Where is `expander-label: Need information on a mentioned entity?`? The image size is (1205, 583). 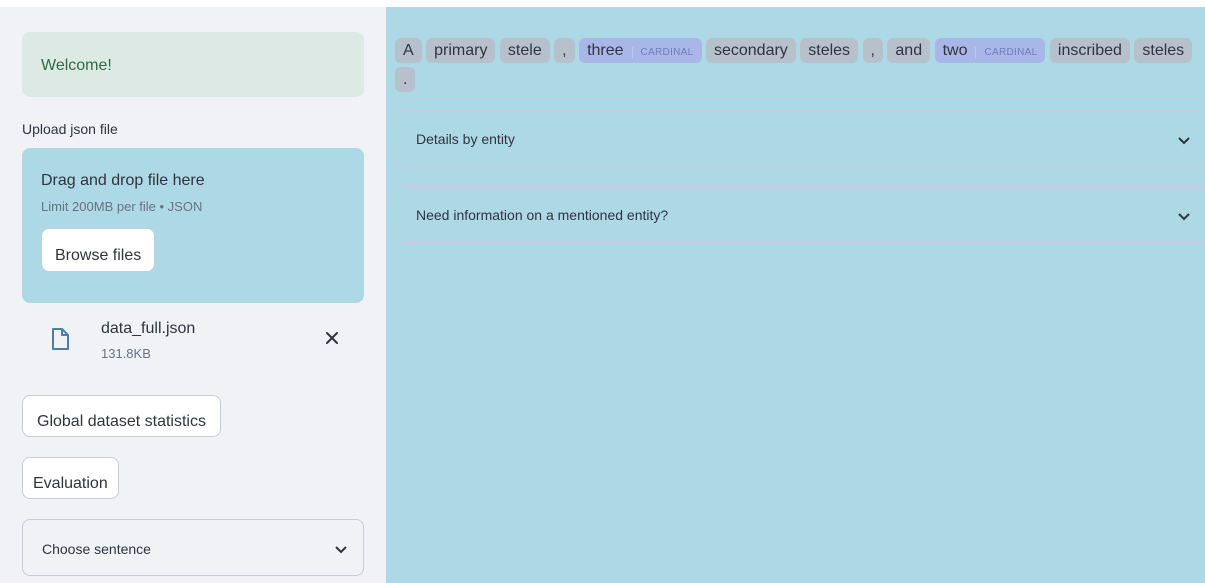 expander-label: Need information on a mentioned entity? is located at coordinates (542, 215).